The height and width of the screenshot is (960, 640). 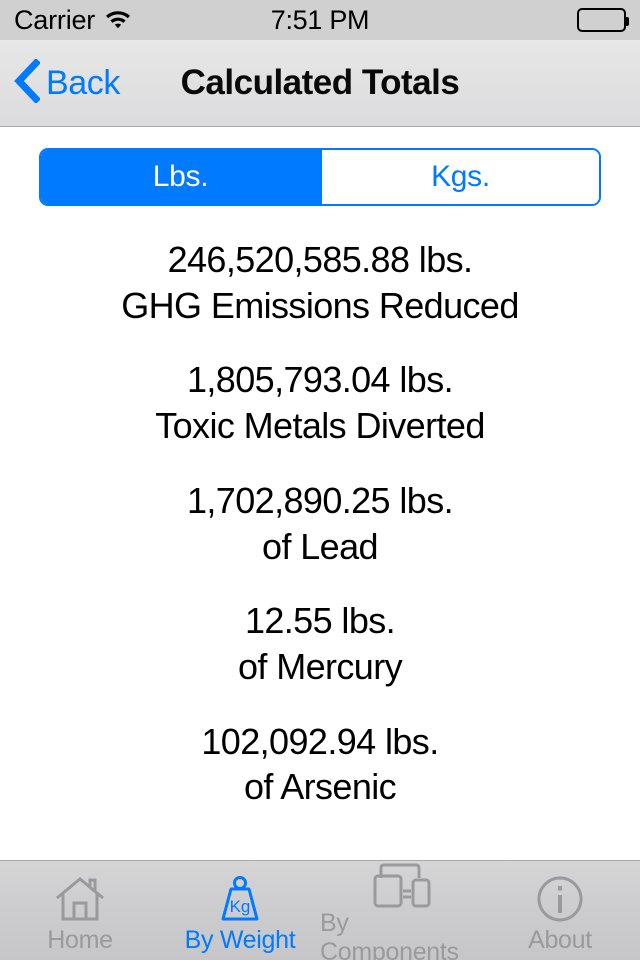 I want to click on tab-by-weight: Kg By Weight, so click(x=240, y=910).